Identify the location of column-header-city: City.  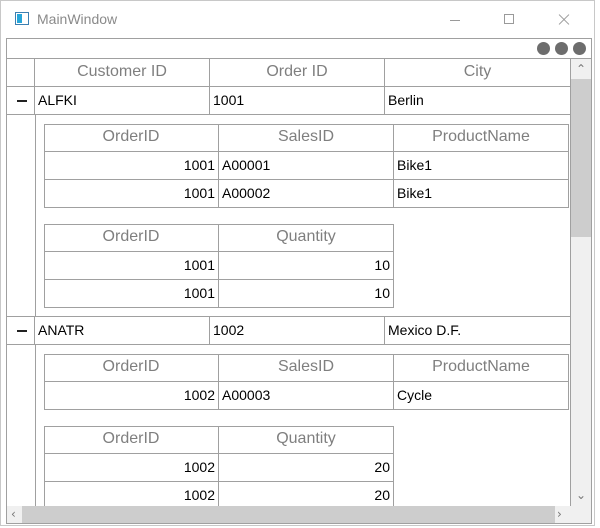
(478, 73).